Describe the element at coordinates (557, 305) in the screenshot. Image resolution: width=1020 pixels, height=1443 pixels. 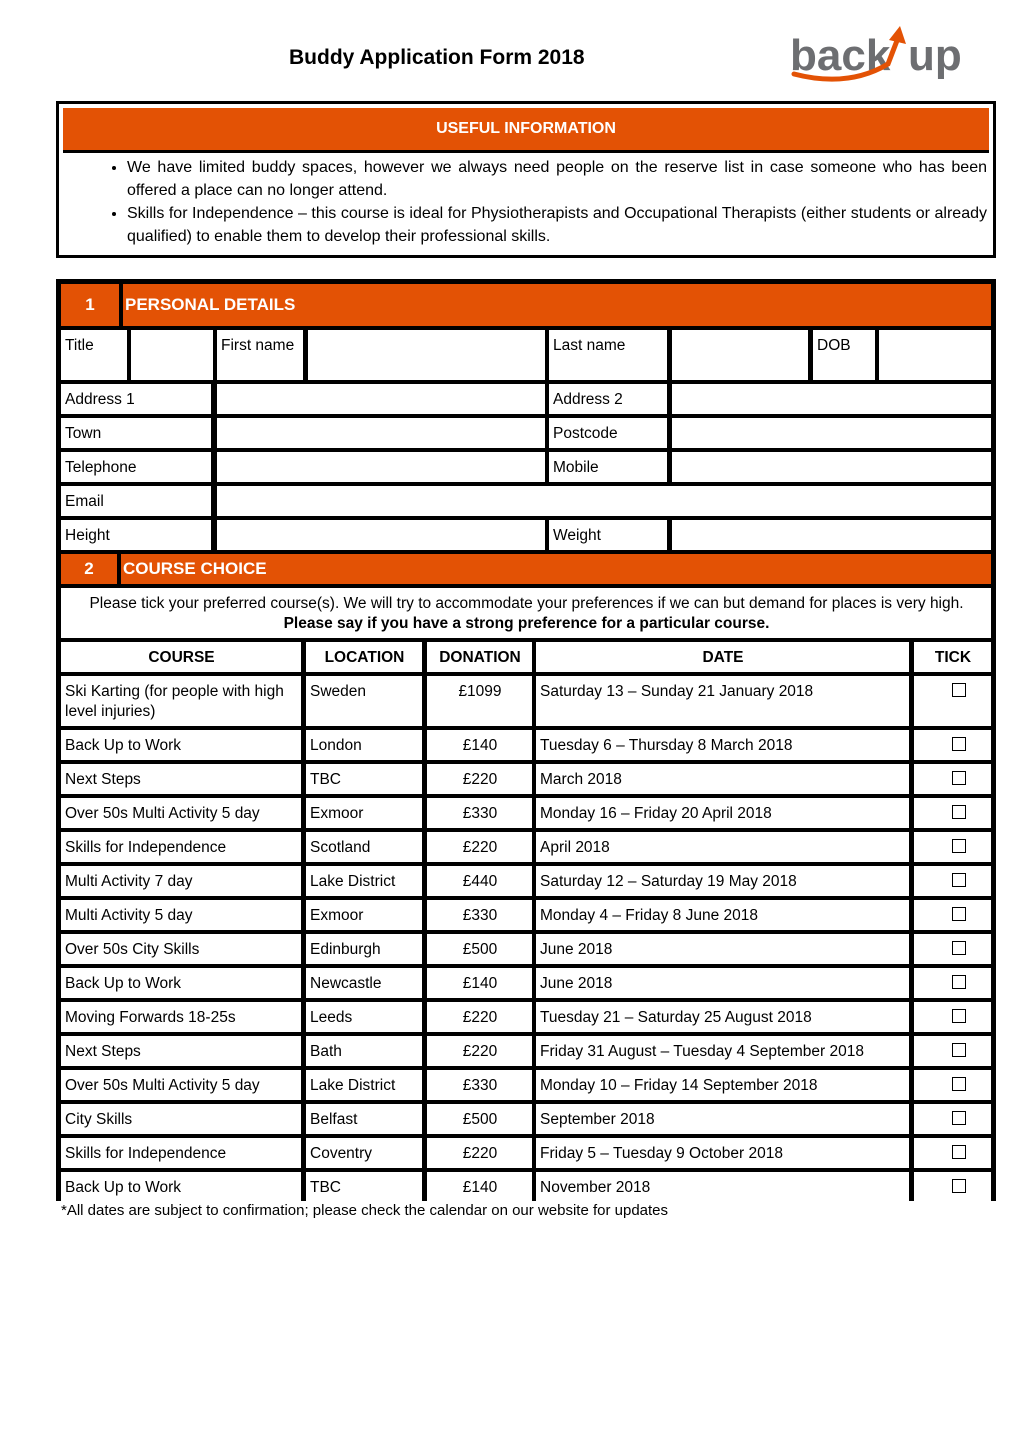
I see `section-heading-personal-details: PERSONAL DETAILS` at that location.